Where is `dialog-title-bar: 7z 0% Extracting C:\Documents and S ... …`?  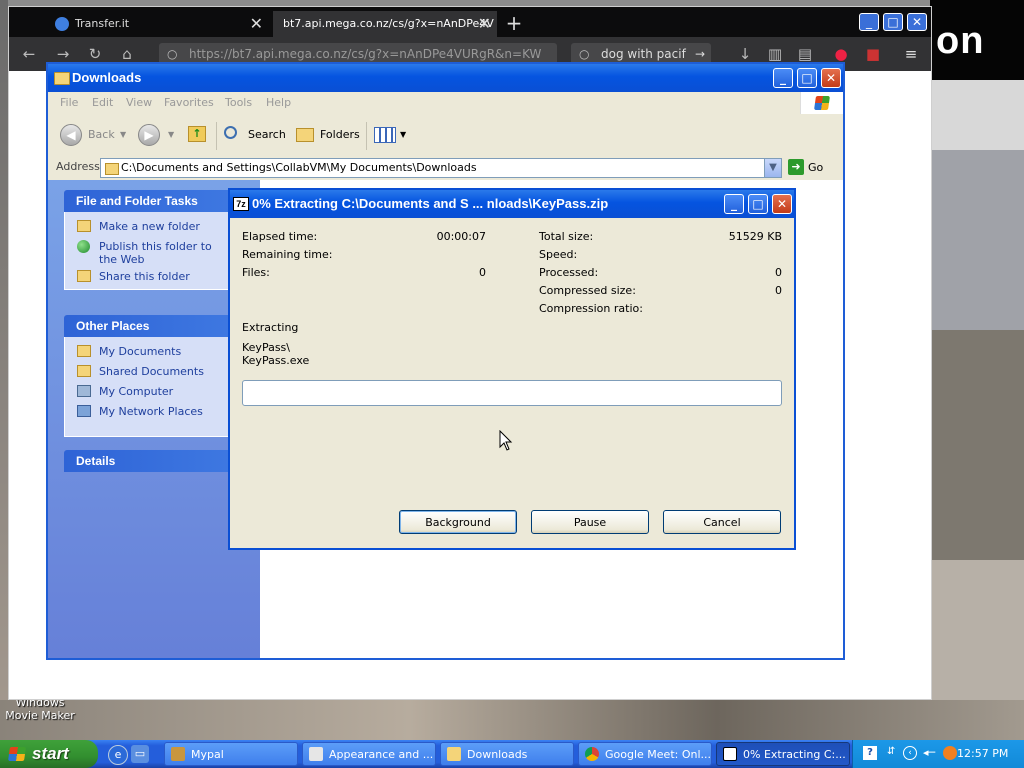
dialog-title-bar: 7z 0% Extracting C:\Documents and S ... … is located at coordinates (512, 204).